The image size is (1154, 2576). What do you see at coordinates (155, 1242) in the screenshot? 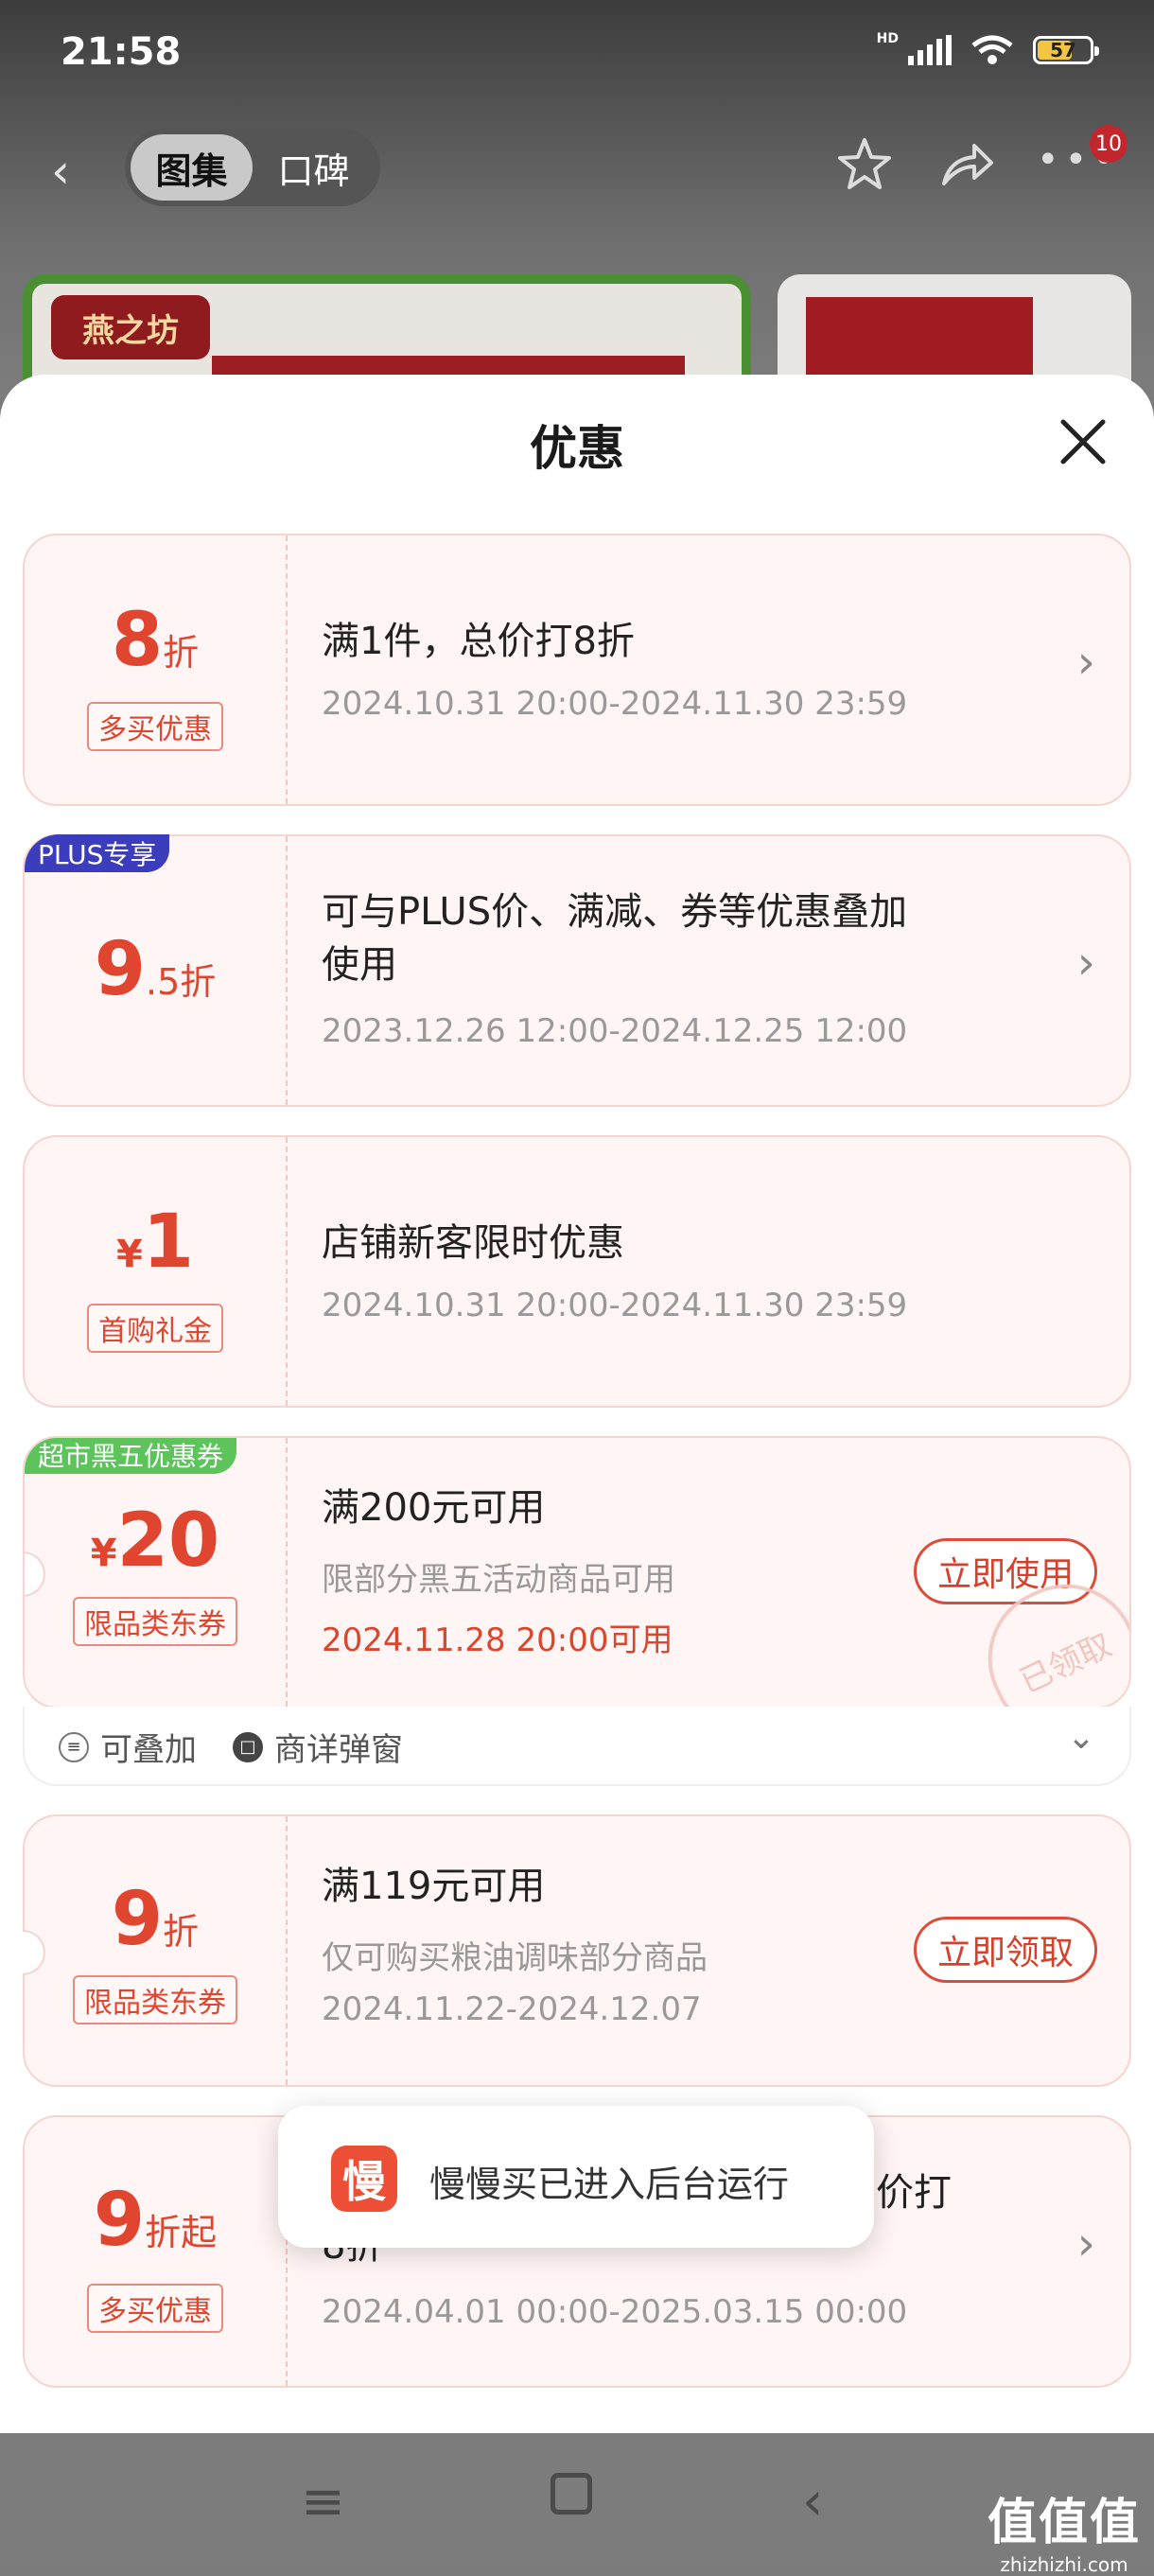
I see `offer-value: ¥1` at bounding box center [155, 1242].